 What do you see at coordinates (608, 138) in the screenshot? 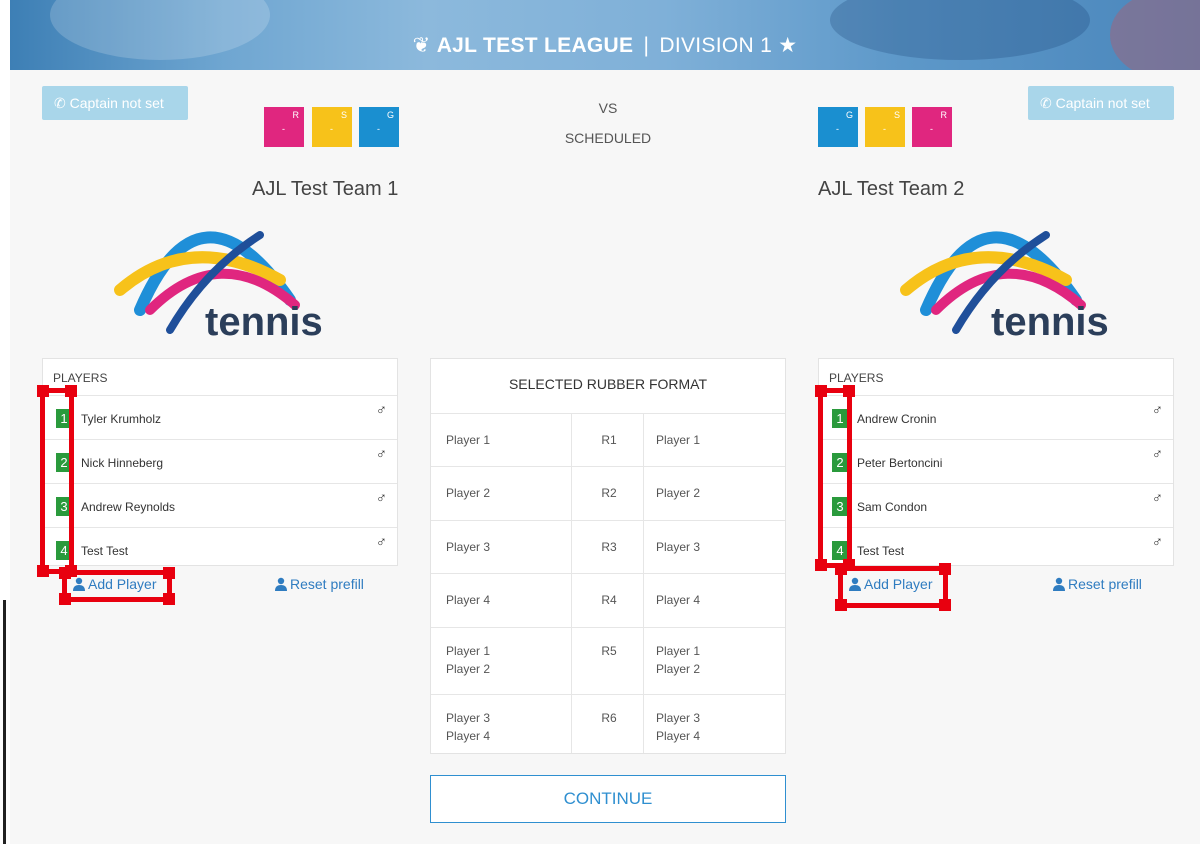
I see `match-status: SCHEDULED` at bounding box center [608, 138].